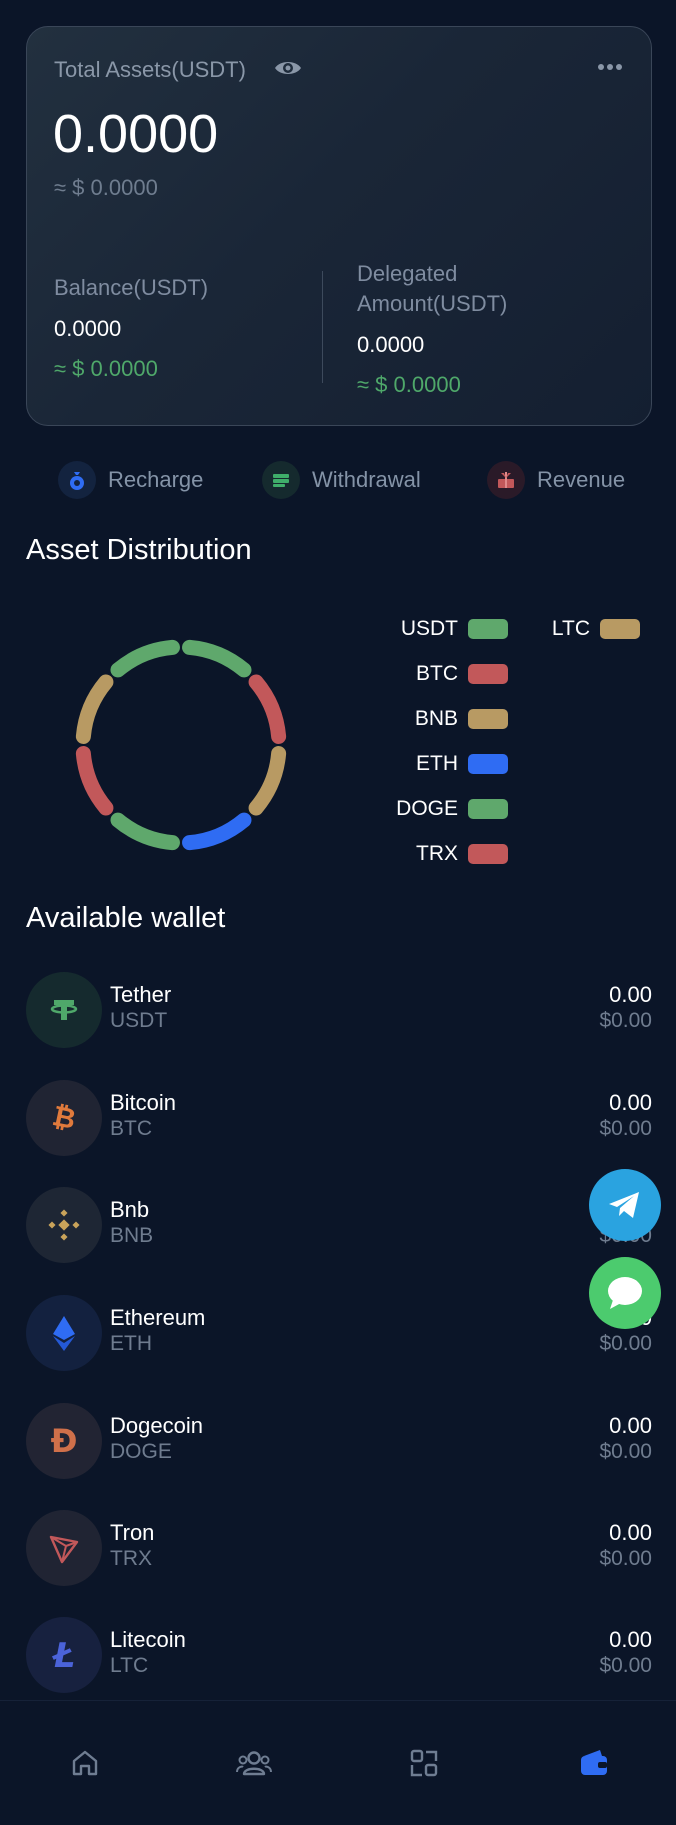 The height and width of the screenshot is (1825, 676). I want to click on legend-item-trx: TRX, so click(462, 853).